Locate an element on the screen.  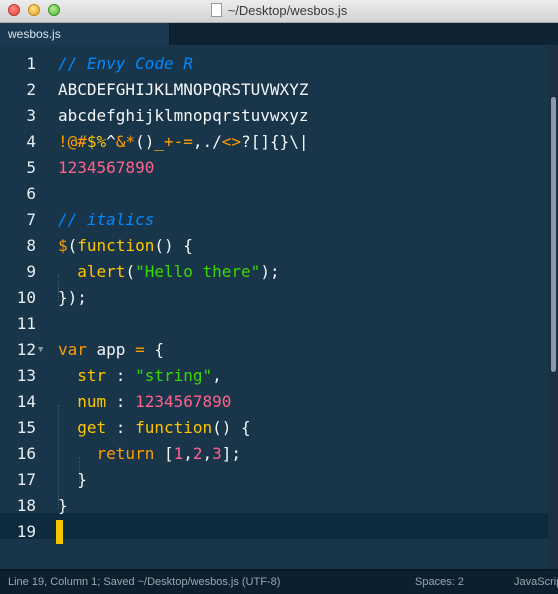
line-number: 14 is located at coordinates (26, 401).